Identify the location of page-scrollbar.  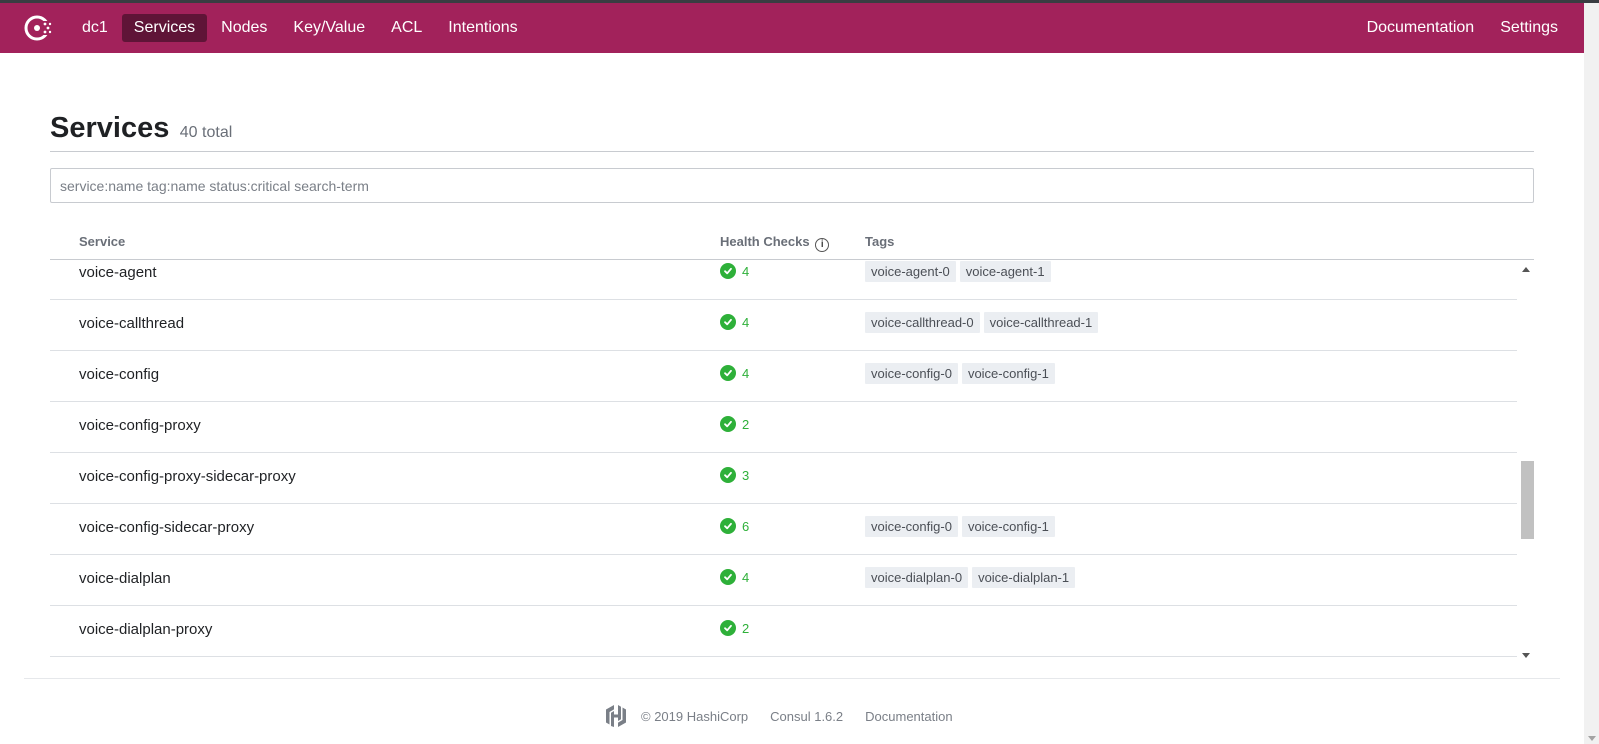
(1591, 373).